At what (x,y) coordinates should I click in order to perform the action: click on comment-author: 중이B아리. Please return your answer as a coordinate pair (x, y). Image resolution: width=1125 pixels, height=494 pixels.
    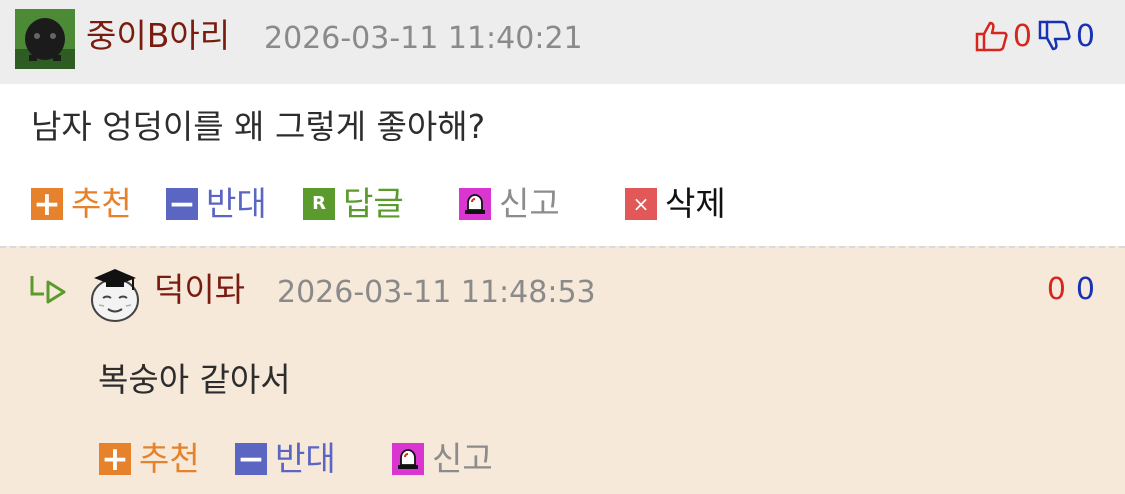
    Looking at the image, I should click on (158, 36).